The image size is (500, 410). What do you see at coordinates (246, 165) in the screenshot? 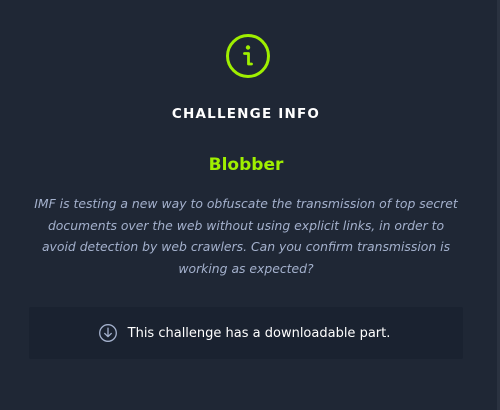
I see `challenge-name: Blobber` at bounding box center [246, 165].